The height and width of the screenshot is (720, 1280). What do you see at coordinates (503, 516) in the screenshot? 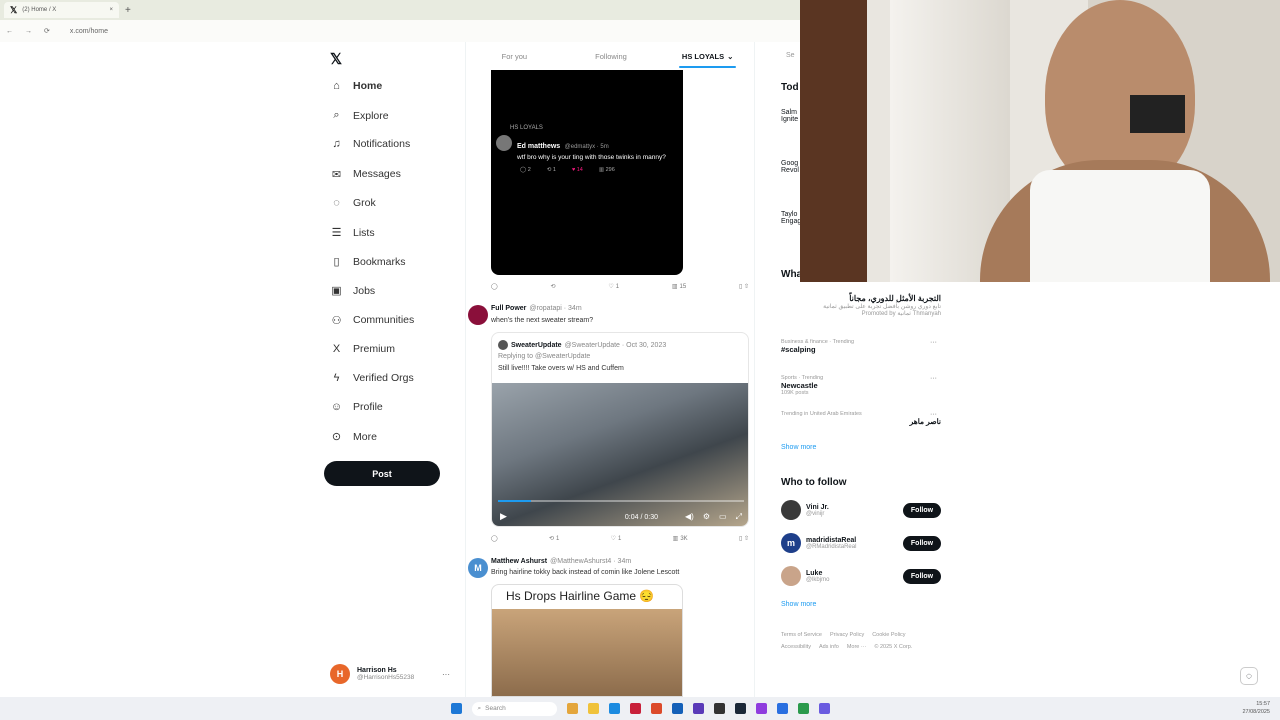
I see `play-icon: ▶` at bounding box center [503, 516].